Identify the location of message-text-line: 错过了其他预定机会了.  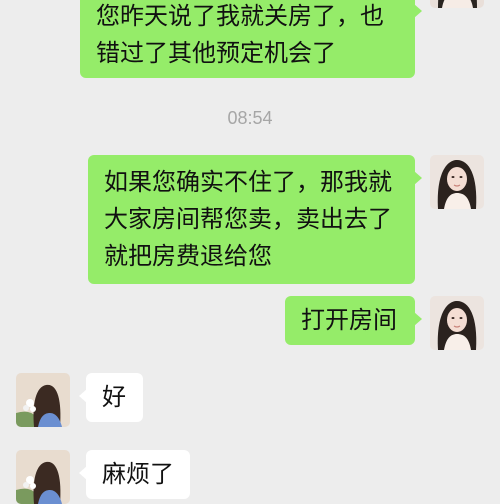
(216, 53).